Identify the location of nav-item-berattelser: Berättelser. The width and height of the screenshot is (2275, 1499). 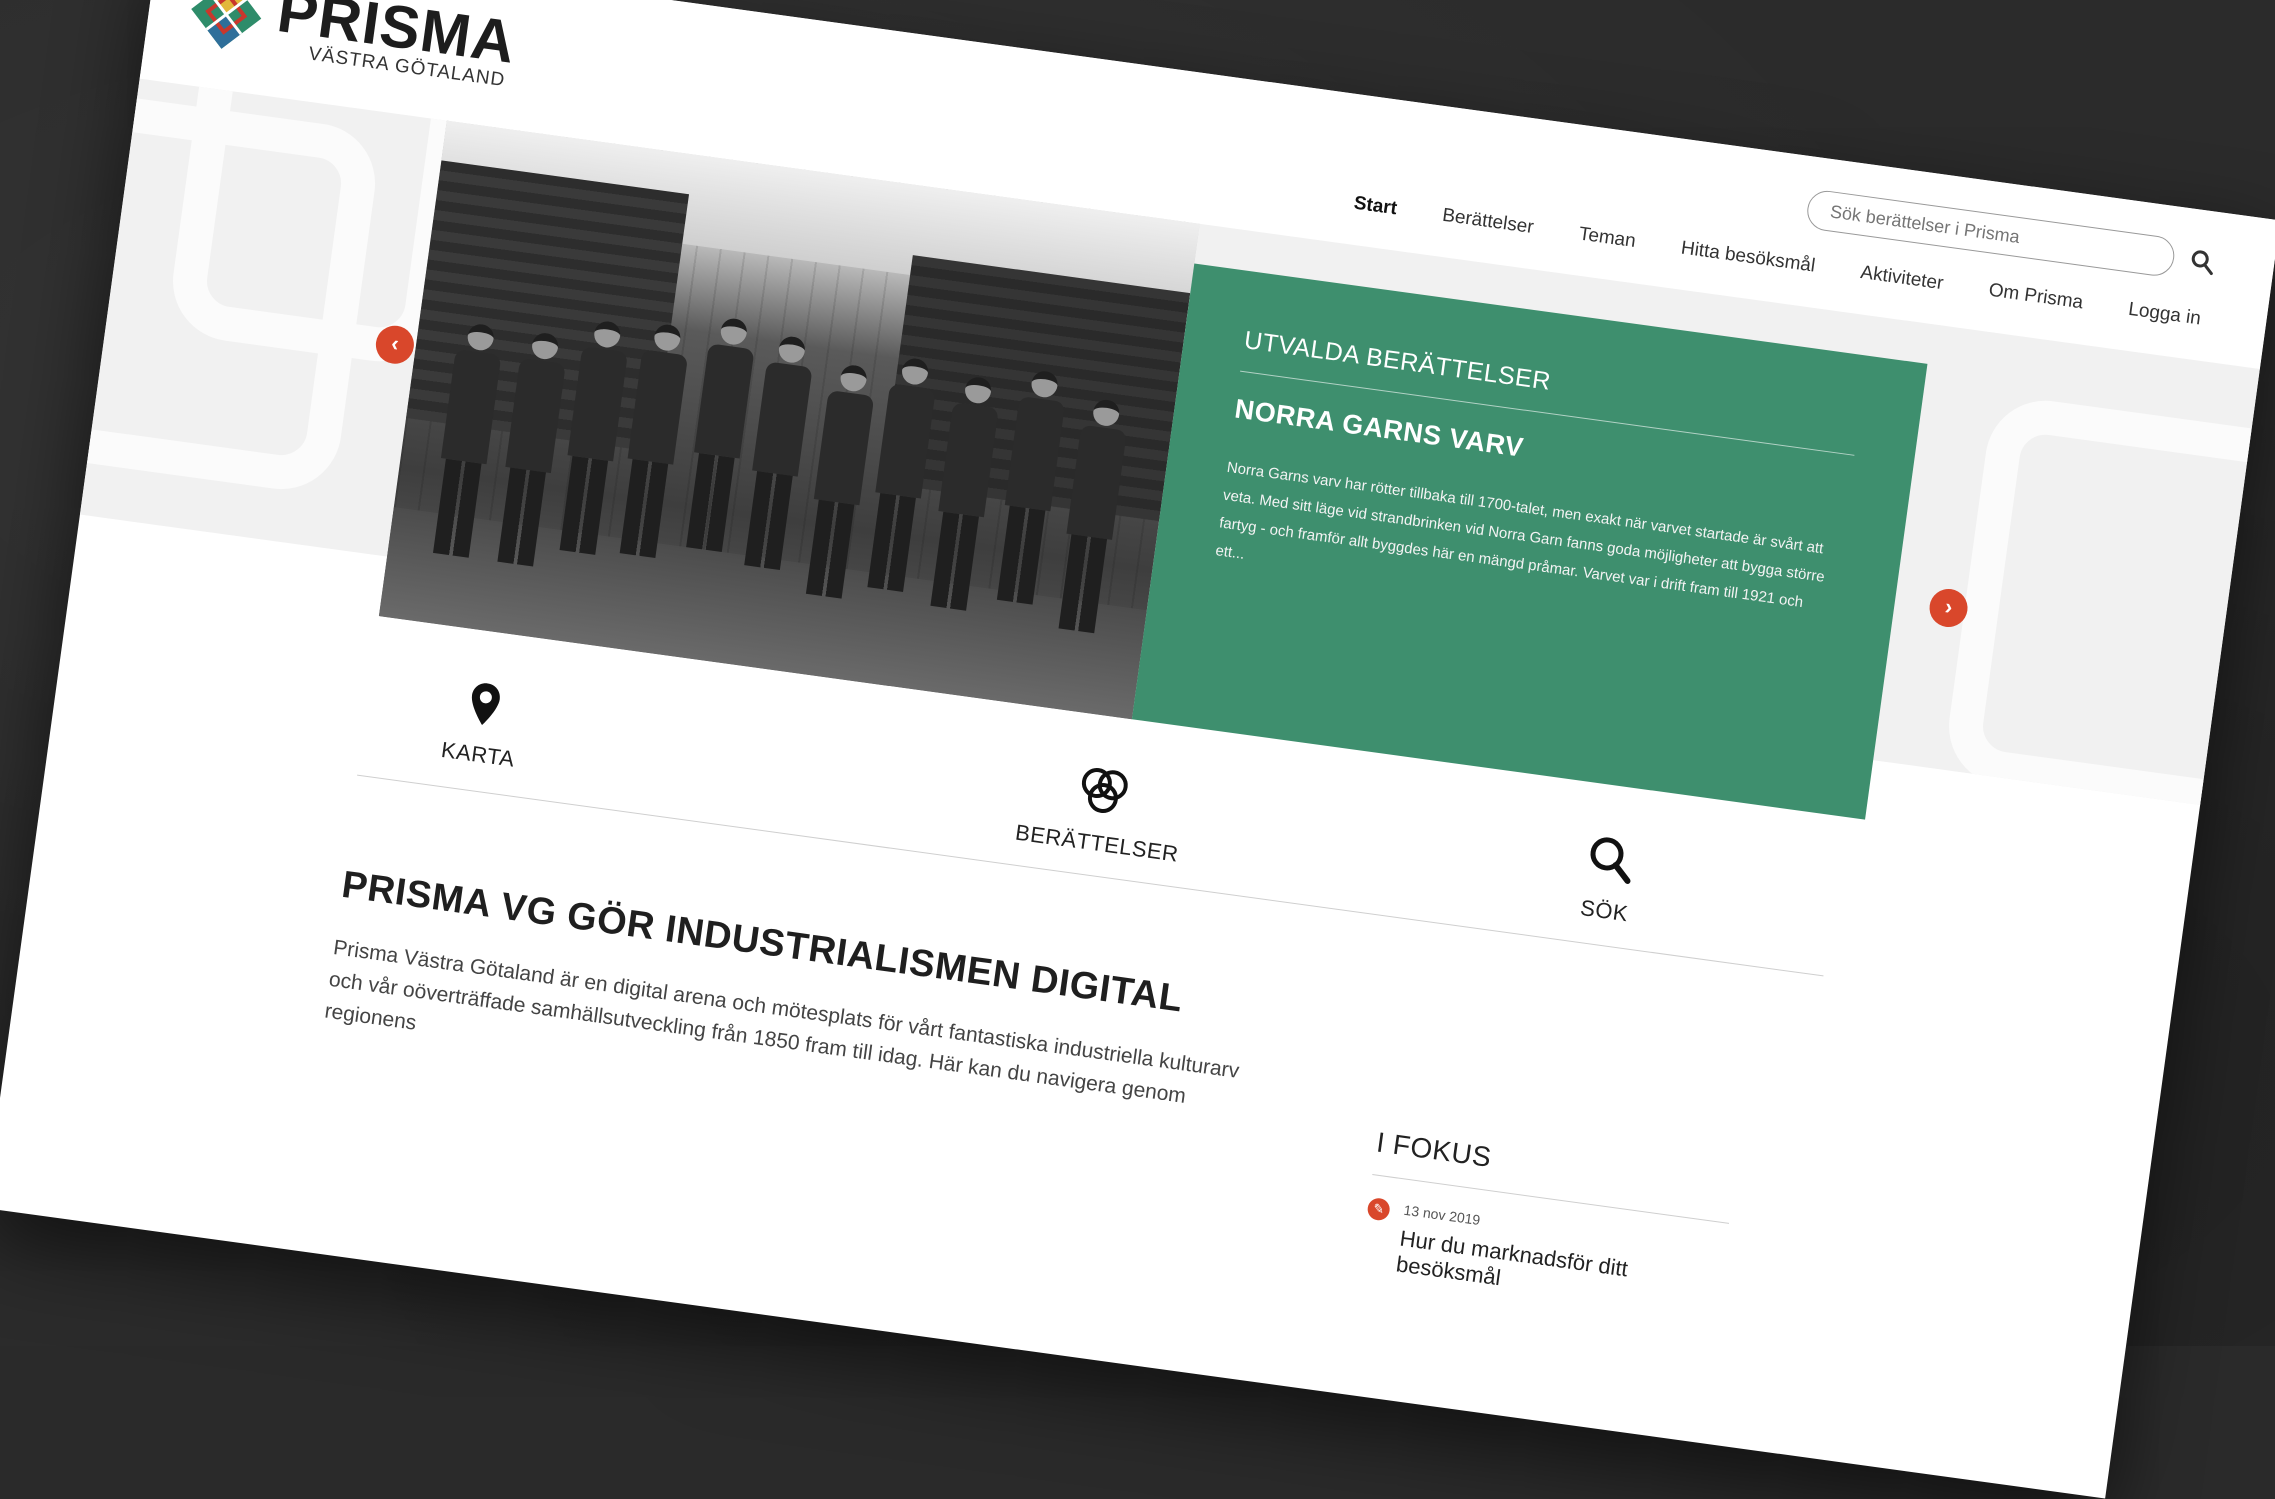
(1488, 222).